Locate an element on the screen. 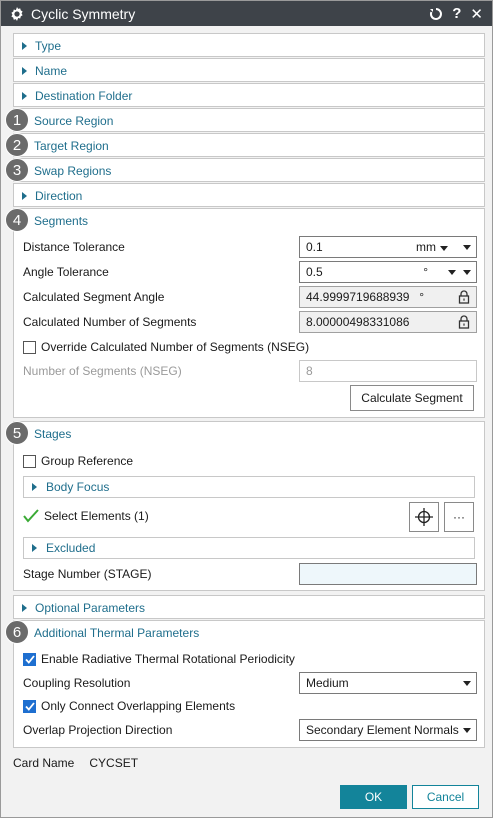  group-target-region: 2 Target Region is located at coordinates (245, 145).